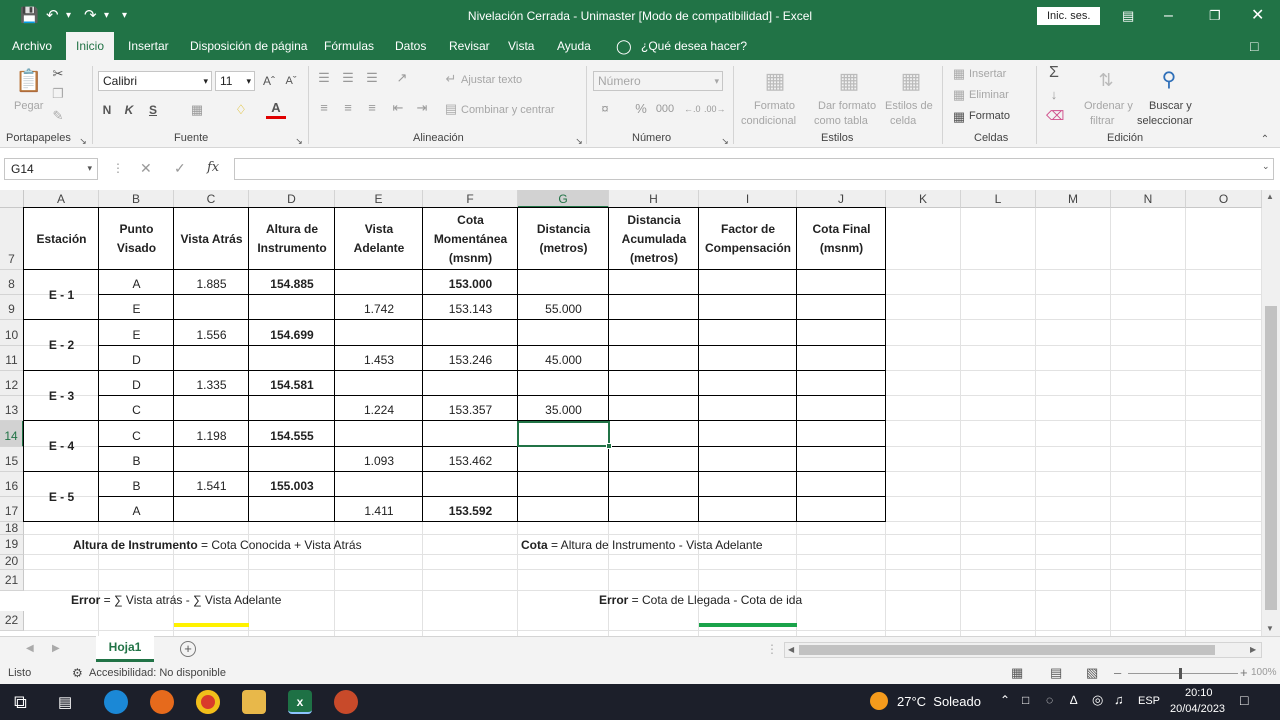  What do you see at coordinates (379, 307) in the screenshot?
I see `vista-adelante-cell: 1.742` at bounding box center [379, 307].